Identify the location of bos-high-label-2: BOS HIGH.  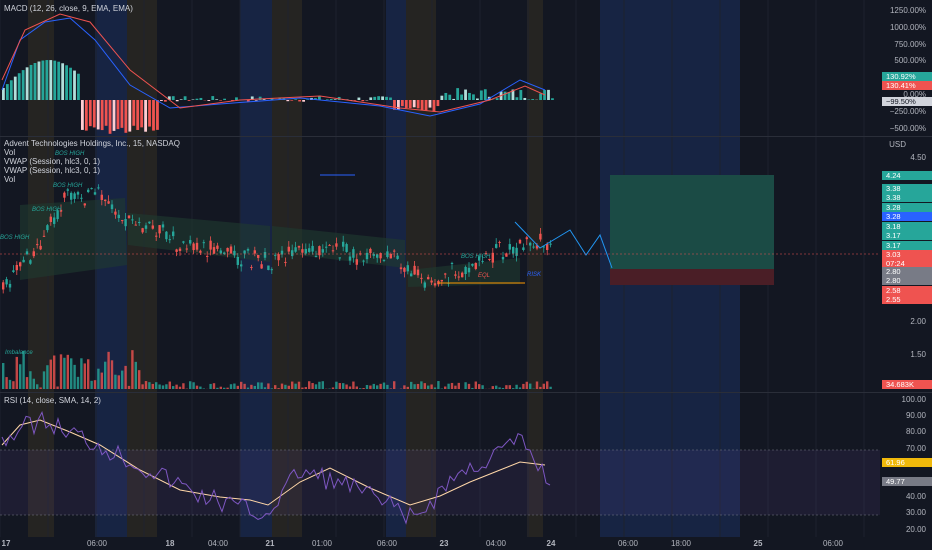
(68, 186).